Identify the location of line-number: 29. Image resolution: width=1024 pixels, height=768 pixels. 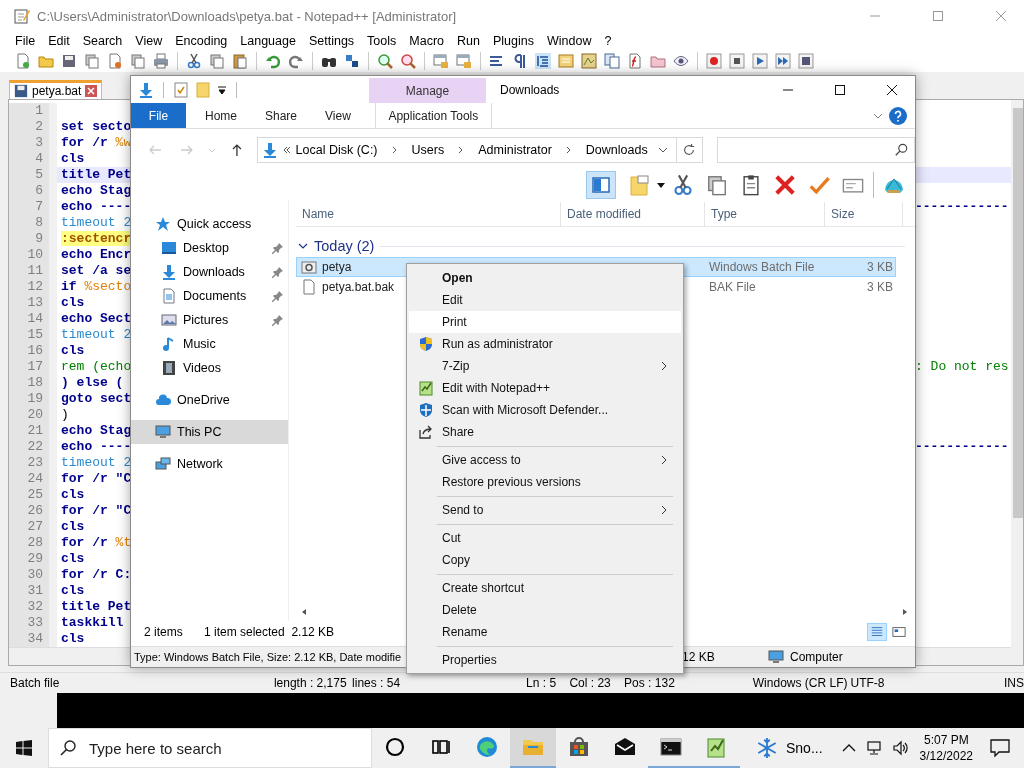
(33, 559).